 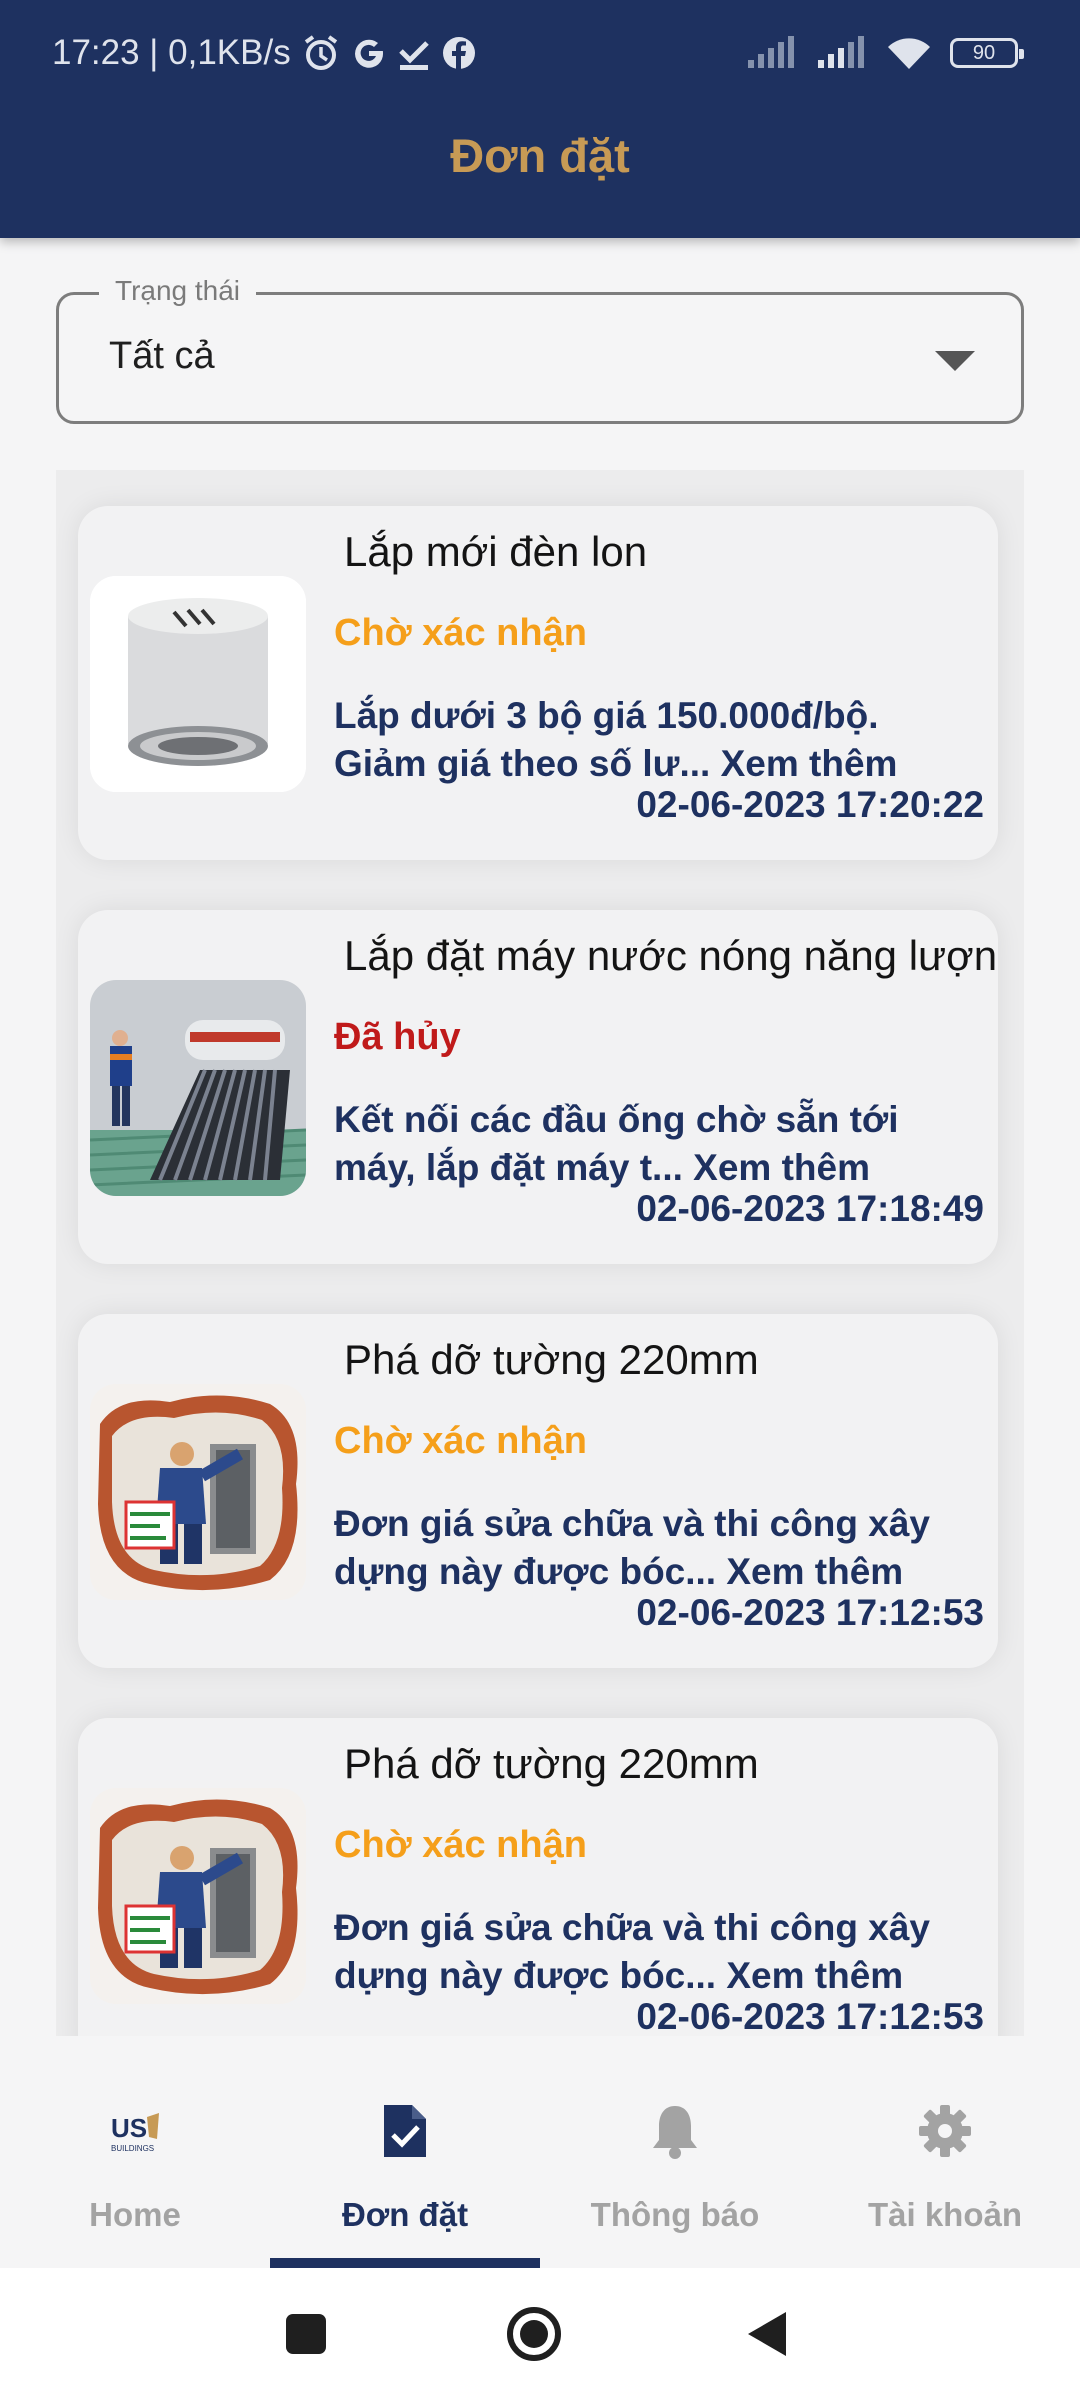 I want to click on svg-text: US, so click(x=129, y=2128).